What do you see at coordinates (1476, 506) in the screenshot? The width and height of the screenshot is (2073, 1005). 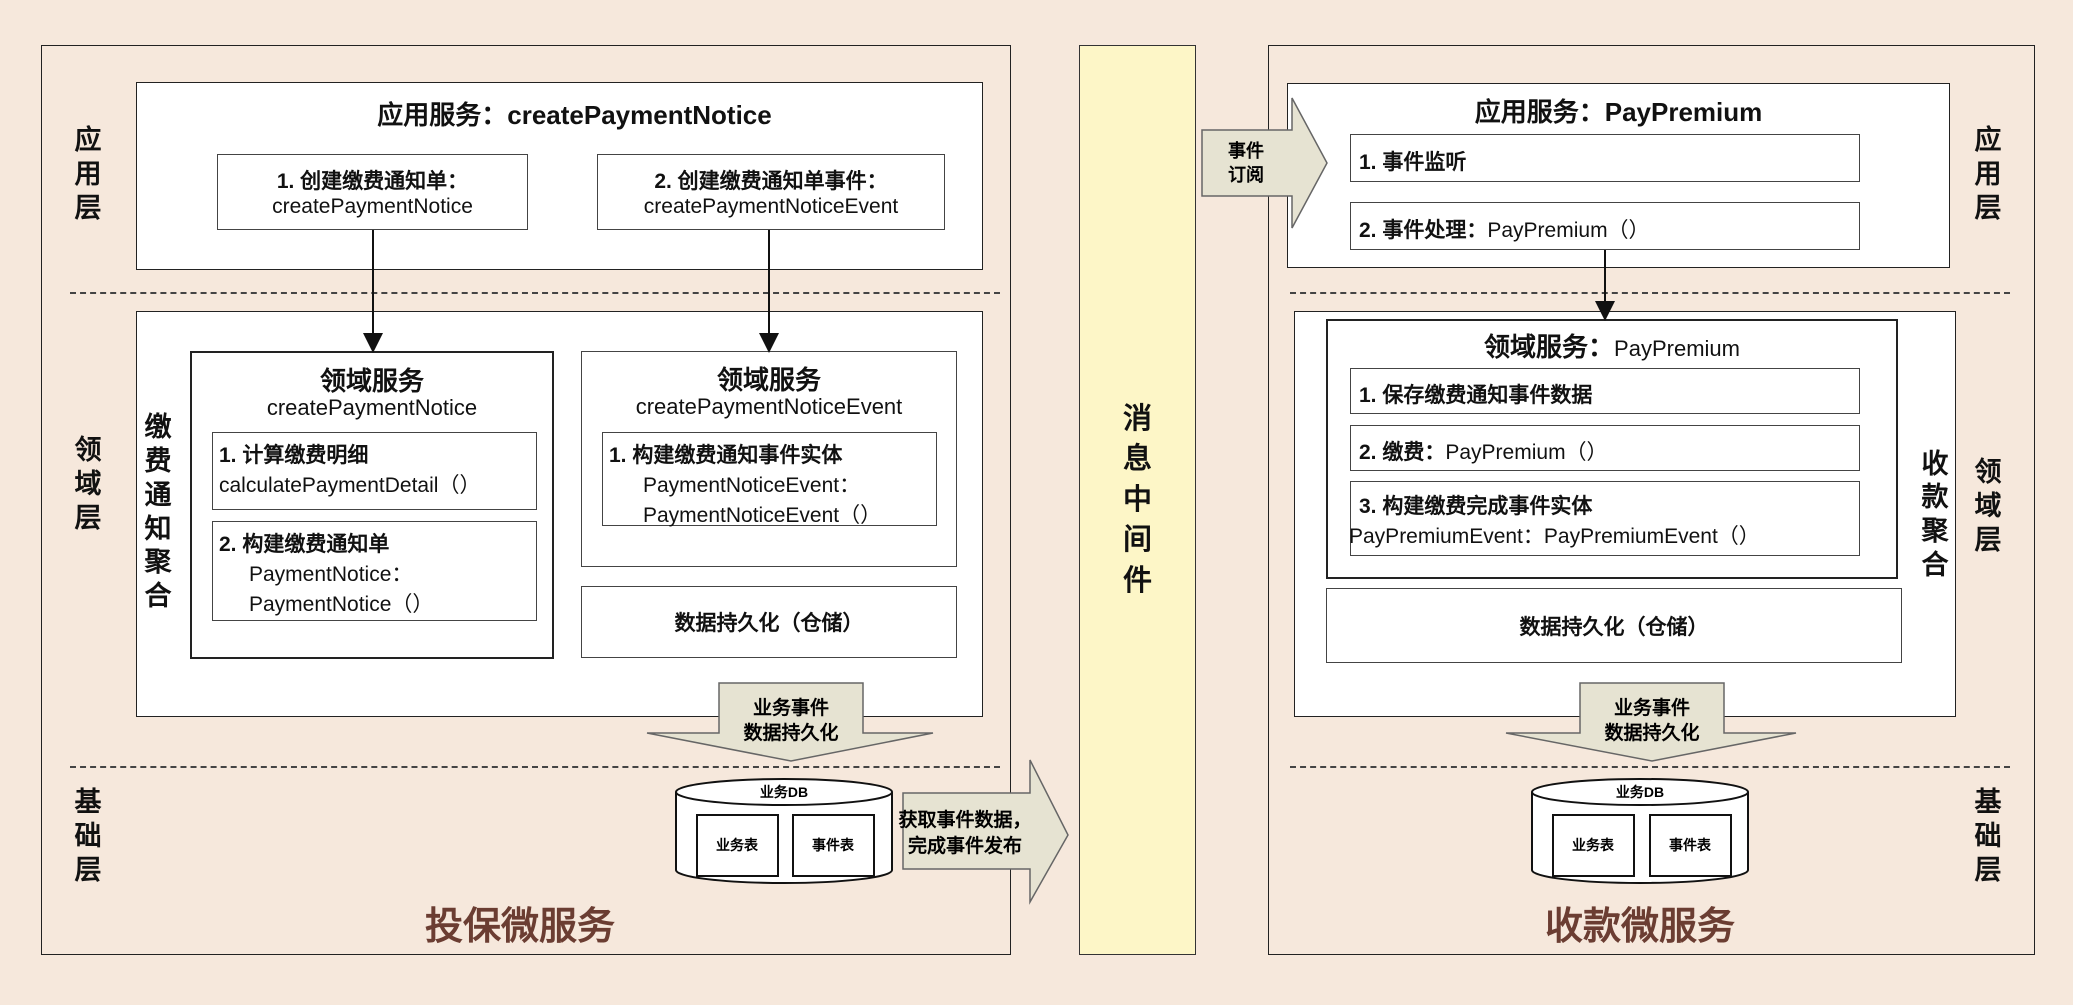 I see `item-title: 3. 构建缴费完成事件实体` at bounding box center [1476, 506].